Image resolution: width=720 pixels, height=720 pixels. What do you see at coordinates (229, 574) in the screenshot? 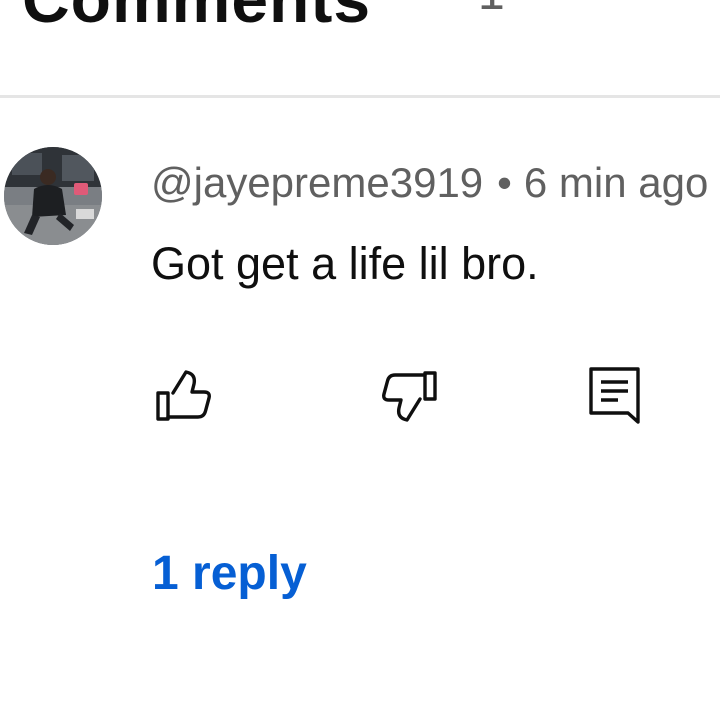
I see `view-replies-link: 1 reply` at bounding box center [229, 574].